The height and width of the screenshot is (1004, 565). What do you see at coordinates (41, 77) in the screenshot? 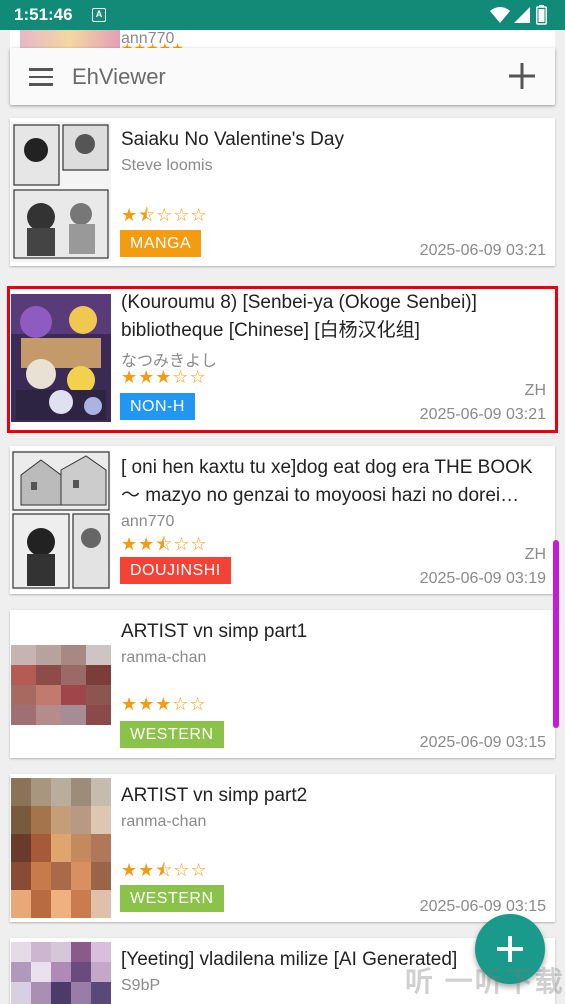
I see `menu-icon` at bounding box center [41, 77].